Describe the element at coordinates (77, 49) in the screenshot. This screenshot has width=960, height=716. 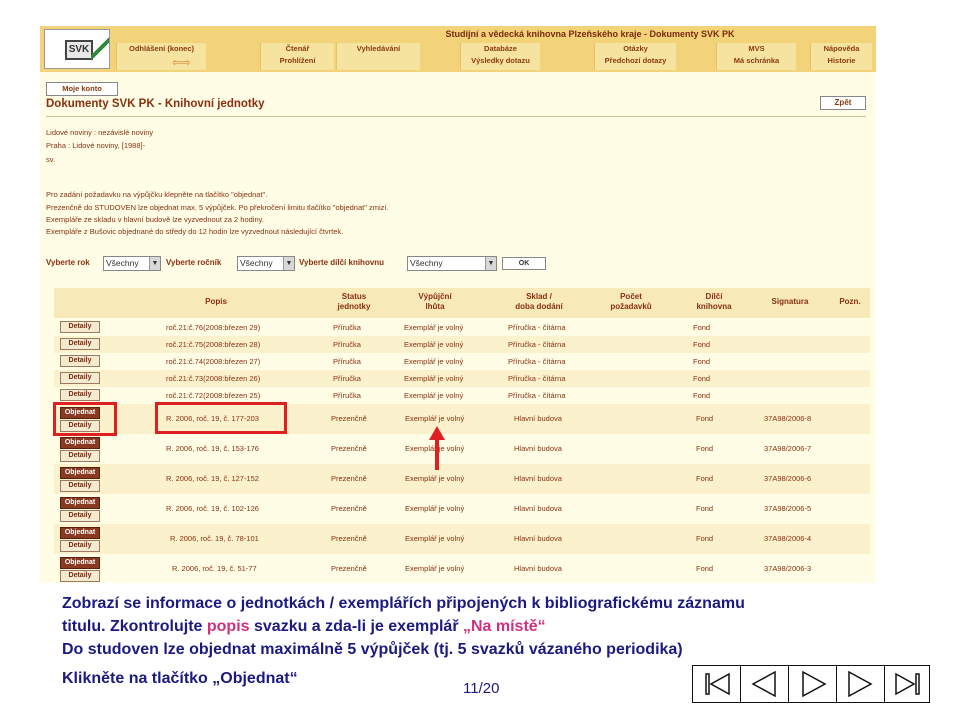
I see `svk-logo: SVK` at that location.